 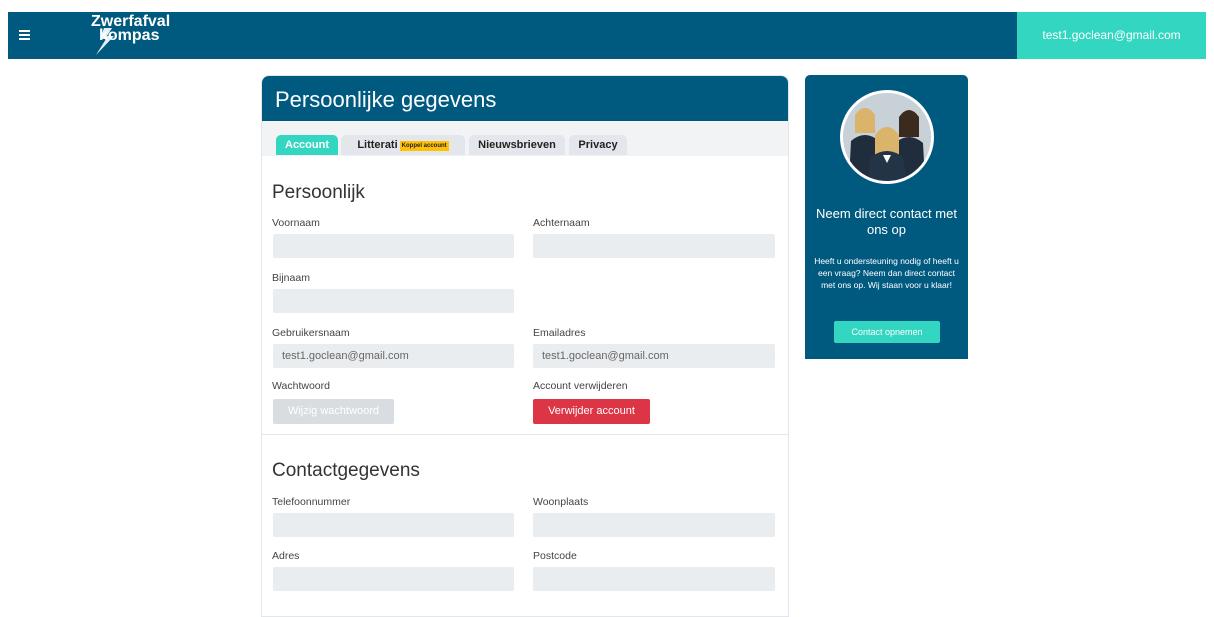 I want to click on section-title-personal: Persoonlijk, so click(x=318, y=192).